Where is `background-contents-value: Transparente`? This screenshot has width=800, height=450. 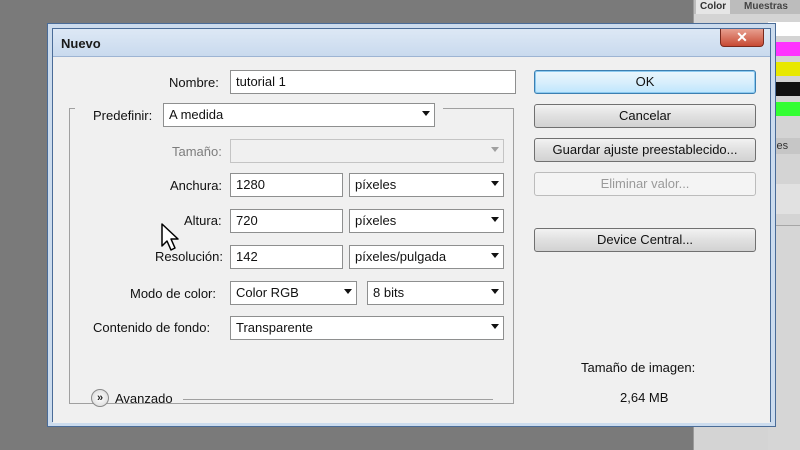
background-contents-value: Transparente is located at coordinates (274, 327).